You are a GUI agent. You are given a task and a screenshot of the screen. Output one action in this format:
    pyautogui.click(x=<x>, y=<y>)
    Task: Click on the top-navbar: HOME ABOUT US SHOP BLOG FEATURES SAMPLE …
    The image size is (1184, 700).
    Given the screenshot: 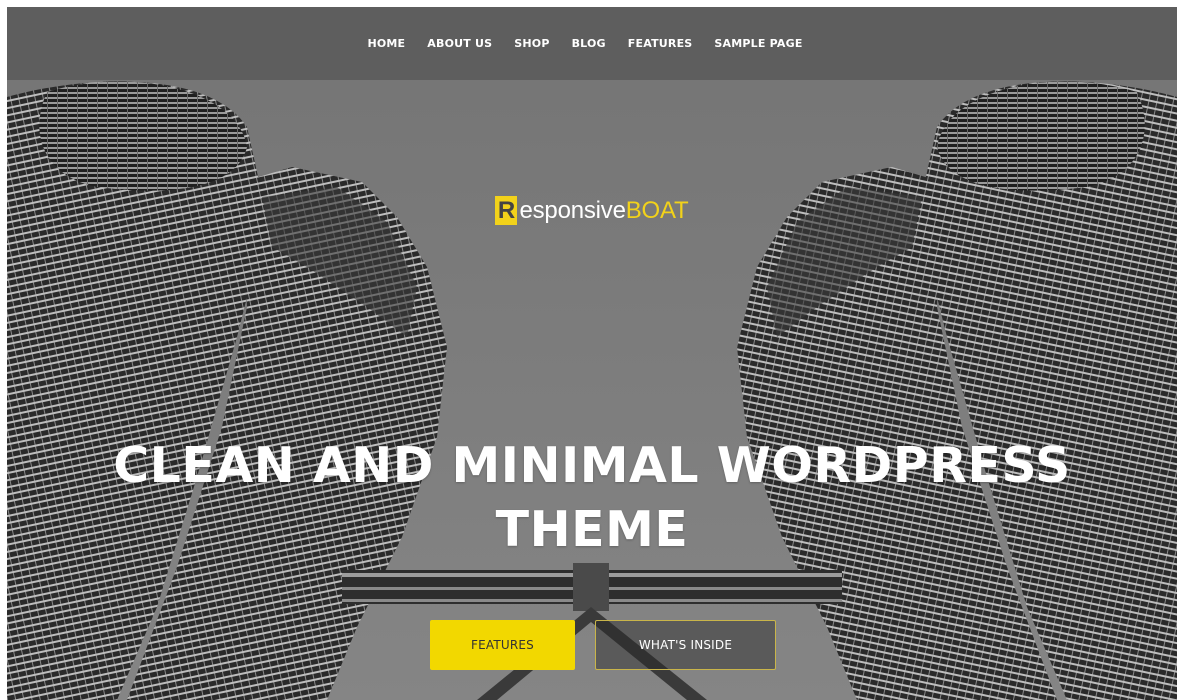 What is the action you would take?
    pyautogui.click(x=592, y=43)
    